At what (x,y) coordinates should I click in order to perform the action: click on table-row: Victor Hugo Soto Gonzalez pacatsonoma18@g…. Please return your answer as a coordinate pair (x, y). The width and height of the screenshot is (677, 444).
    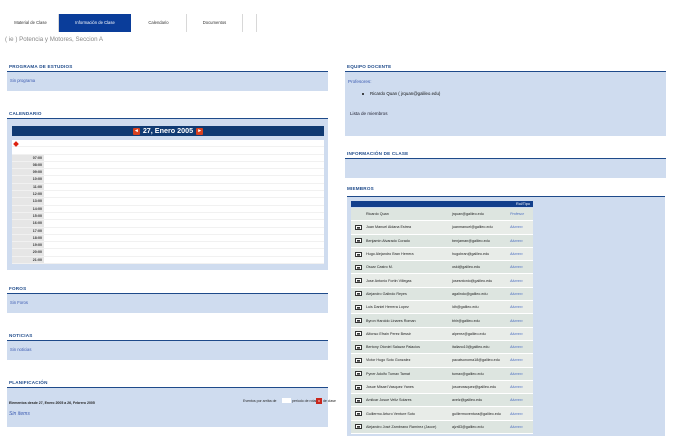
    Looking at the image, I should click on (442, 361).